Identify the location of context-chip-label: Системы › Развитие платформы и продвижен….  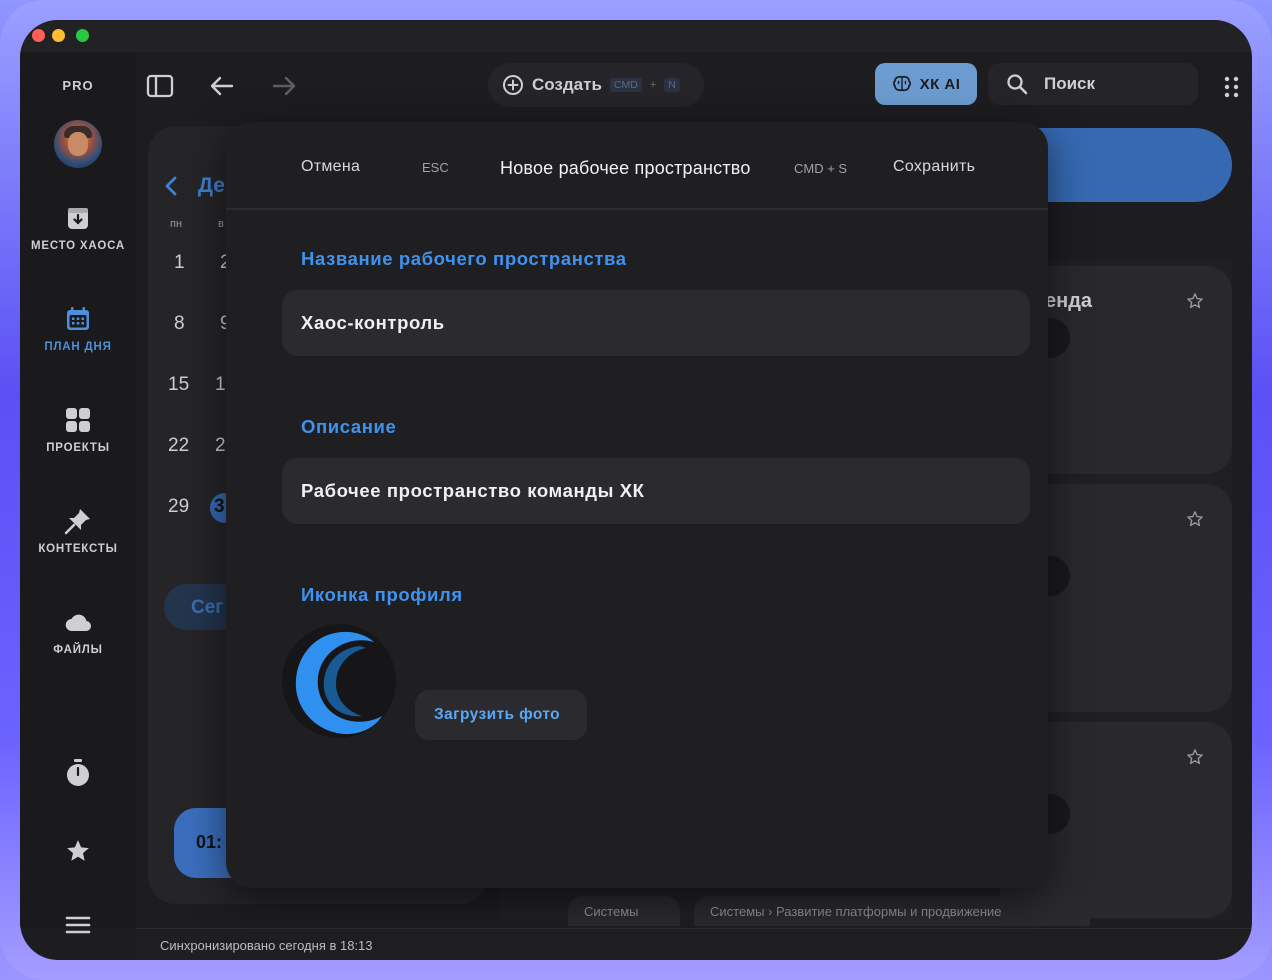
(856, 911).